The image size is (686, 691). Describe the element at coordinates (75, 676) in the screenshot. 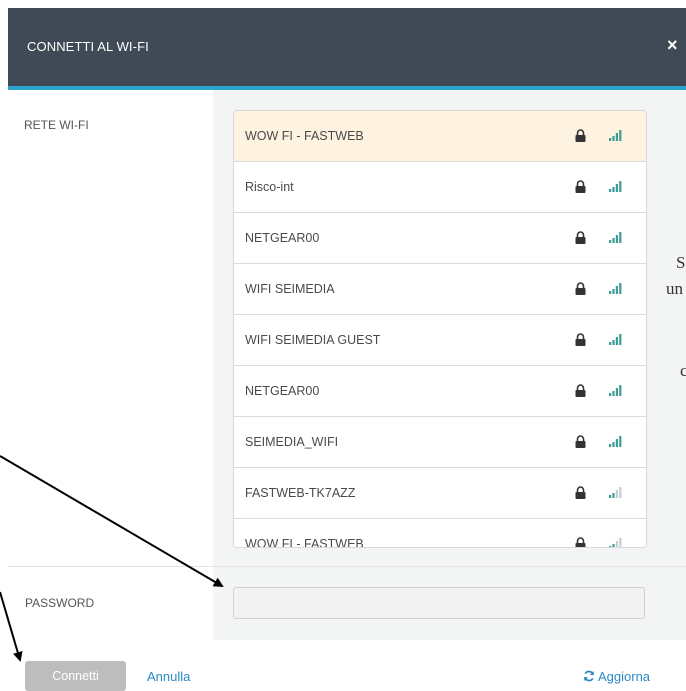

I see `connect-button: Connetti` at that location.